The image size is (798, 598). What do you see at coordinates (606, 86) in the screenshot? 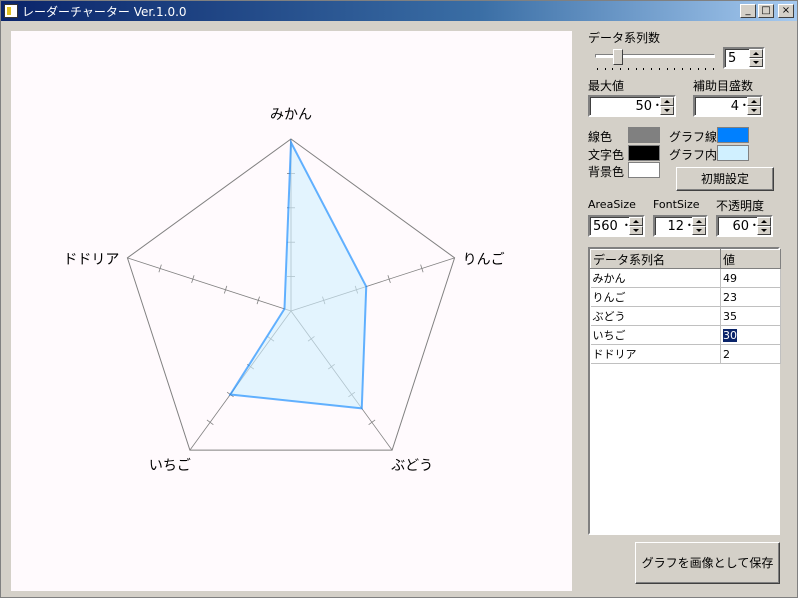
I see `max-value-label: 最大値` at bounding box center [606, 86].